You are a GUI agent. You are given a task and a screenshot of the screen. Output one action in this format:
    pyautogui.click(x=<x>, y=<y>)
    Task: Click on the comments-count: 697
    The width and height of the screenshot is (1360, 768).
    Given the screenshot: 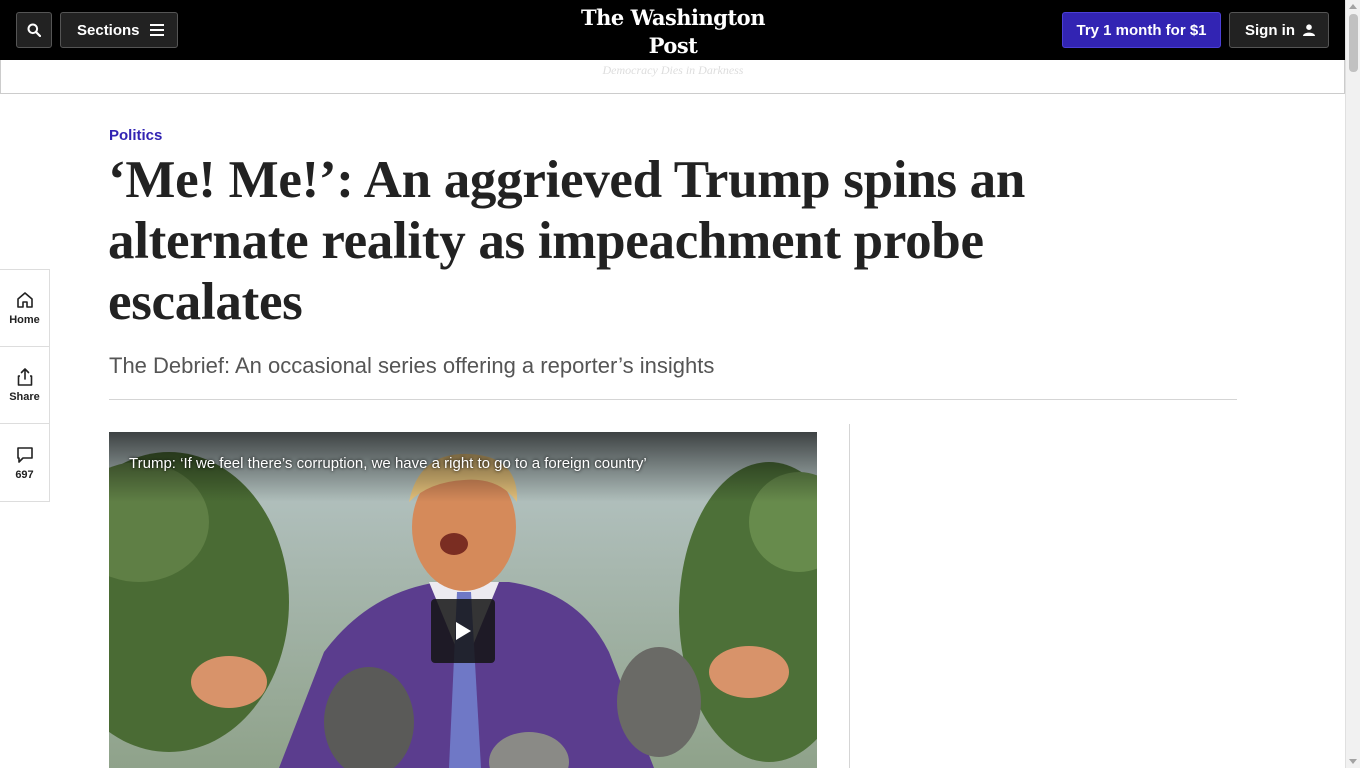 What is the action you would take?
    pyautogui.click(x=24, y=474)
    